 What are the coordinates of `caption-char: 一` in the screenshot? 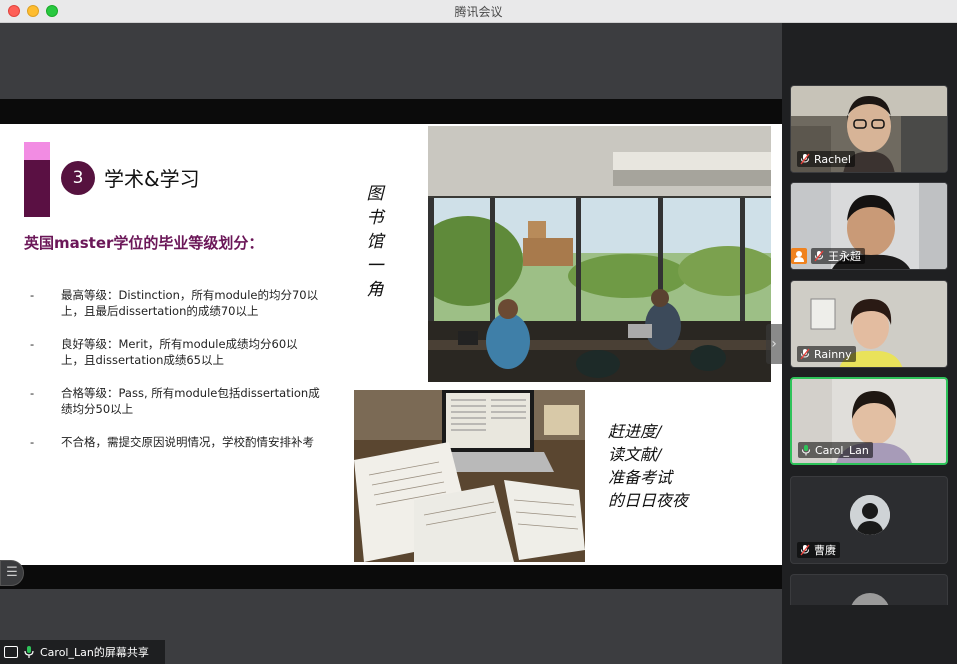 It's located at (375, 266).